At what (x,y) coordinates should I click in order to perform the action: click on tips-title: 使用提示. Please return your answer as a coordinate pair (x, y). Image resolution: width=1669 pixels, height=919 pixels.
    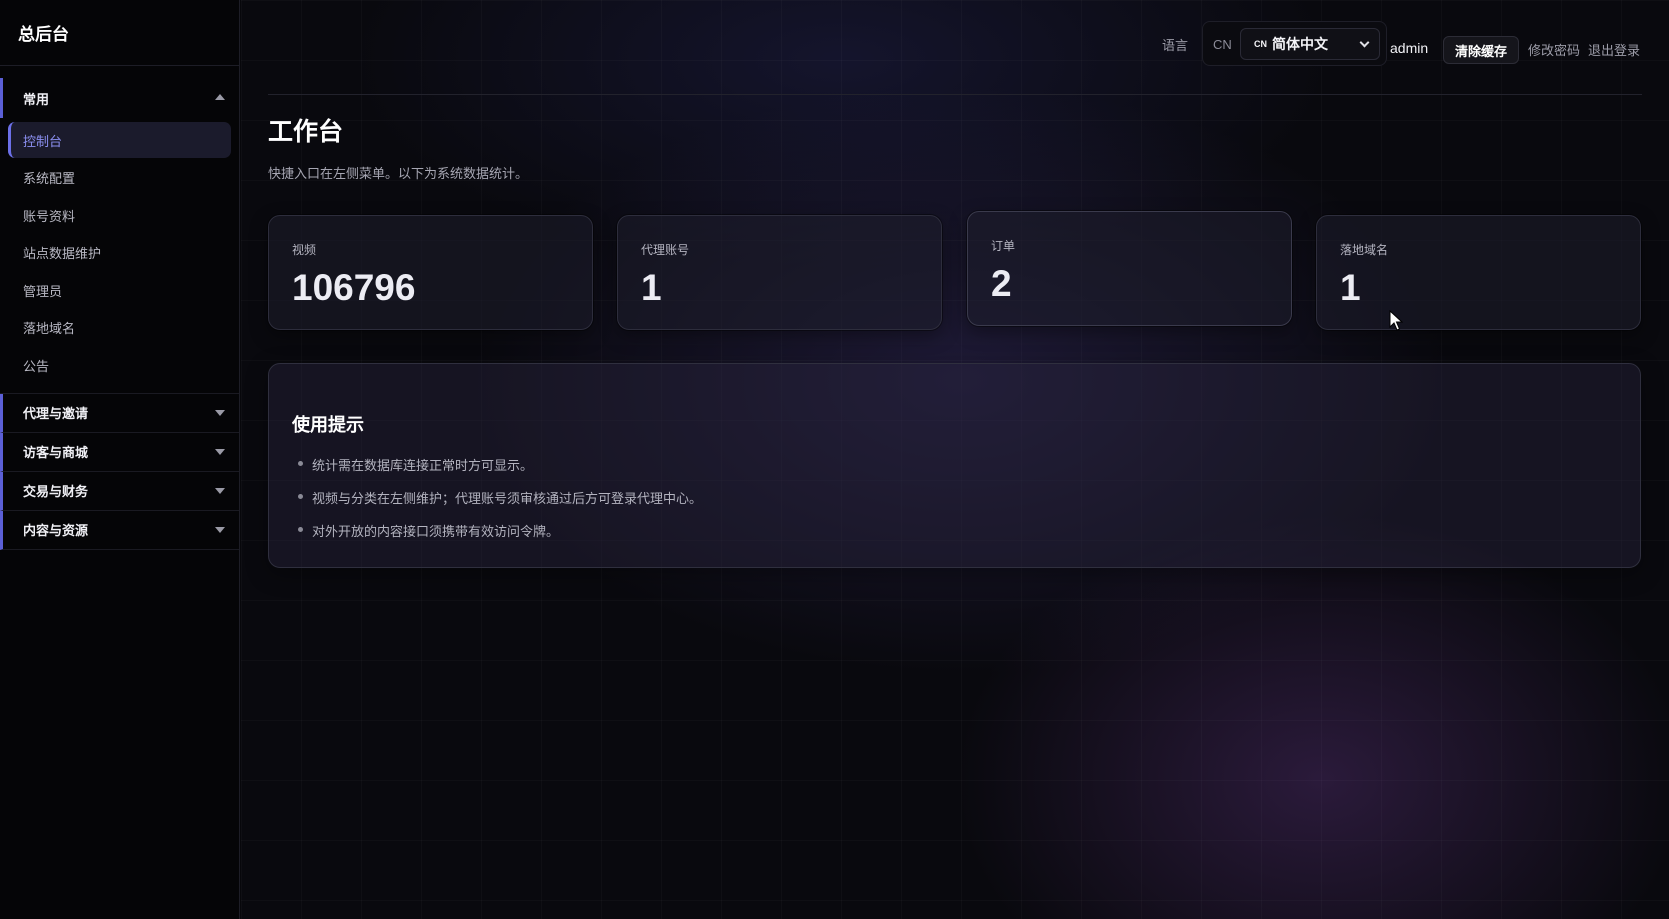
    Looking at the image, I should click on (328, 425).